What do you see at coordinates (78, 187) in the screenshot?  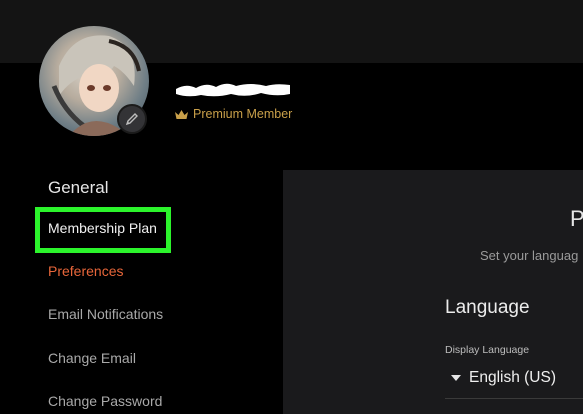 I see `sidebar-heading: General` at bounding box center [78, 187].